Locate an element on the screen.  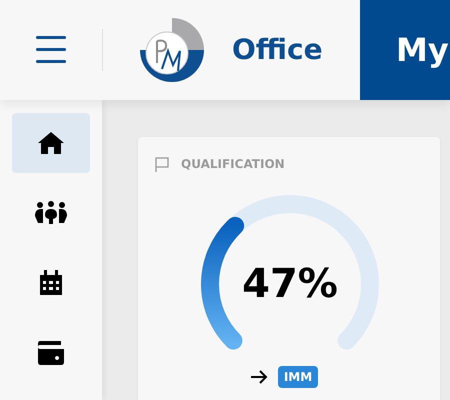
logo-icon is located at coordinates (172, 50).